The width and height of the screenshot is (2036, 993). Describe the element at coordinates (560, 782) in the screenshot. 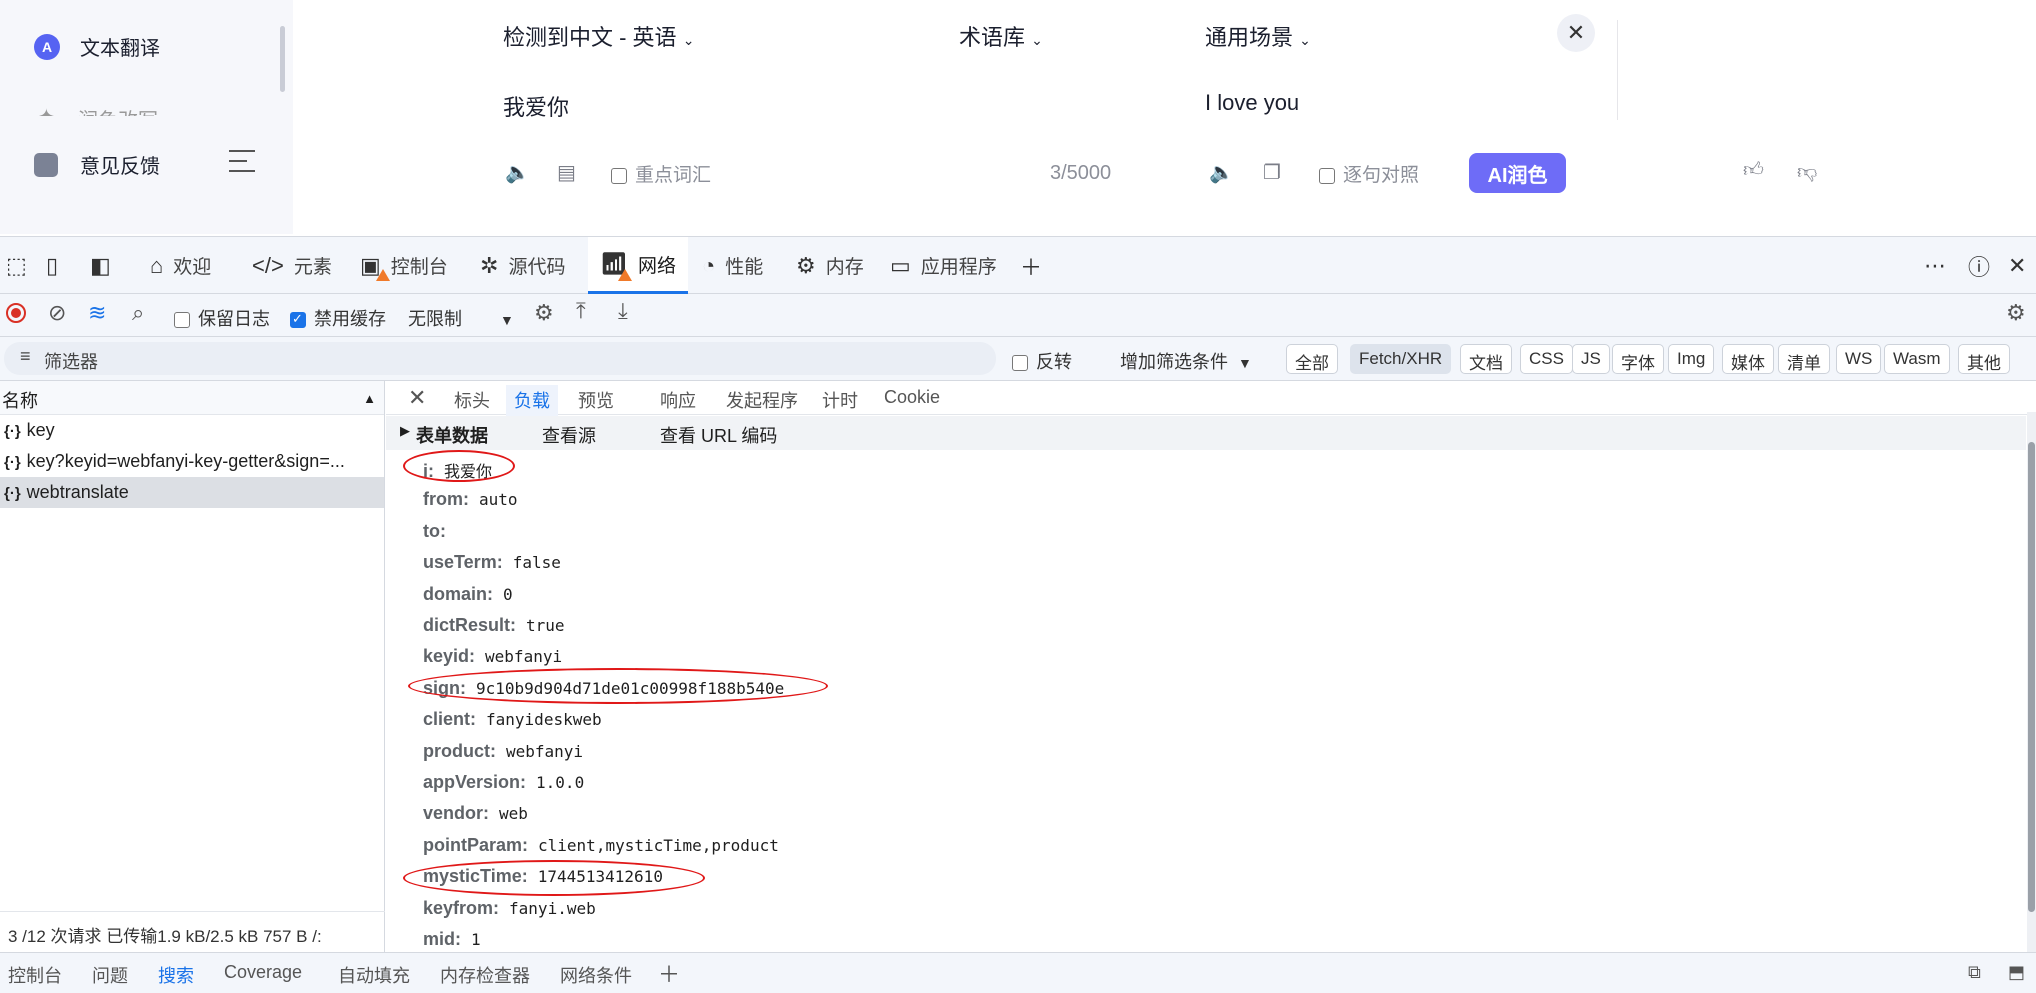

I see `payload-value: 1.0.0` at that location.